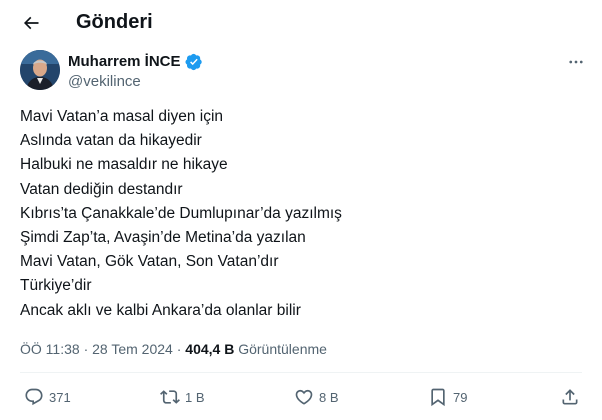 The image size is (602, 420). What do you see at coordinates (104, 82) in the screenshot?
I see `author-handle: @vekilince` at bounding box center [104, 82].